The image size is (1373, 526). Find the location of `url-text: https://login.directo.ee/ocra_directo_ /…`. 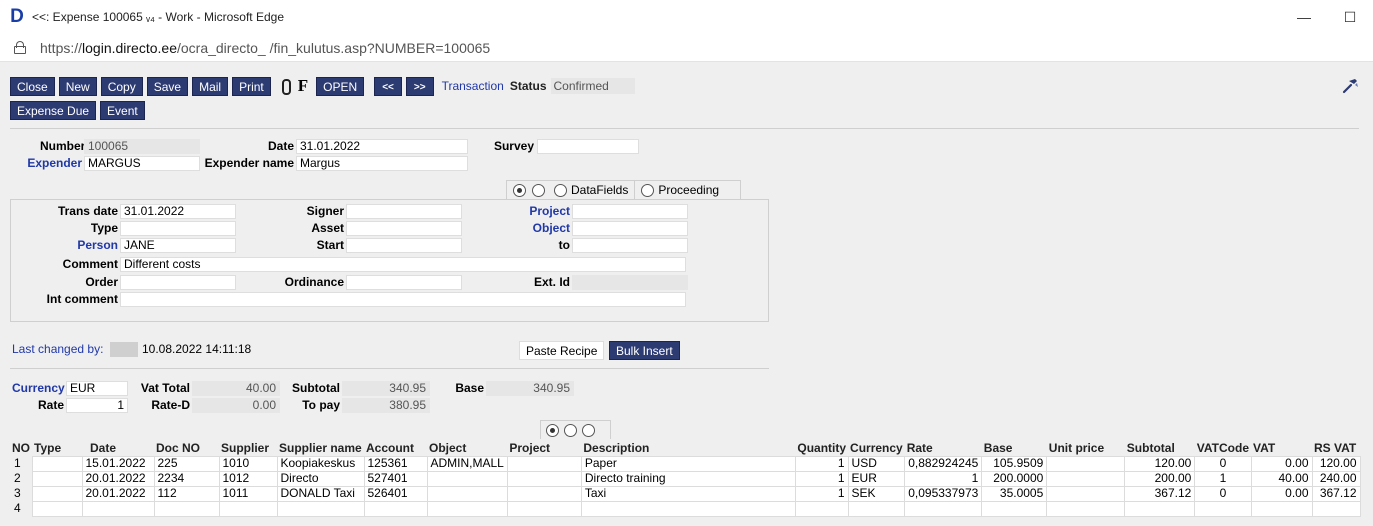

url-text: https://login.directo.ee/ocra_directo_ /… is located at coordinates (265, 48).